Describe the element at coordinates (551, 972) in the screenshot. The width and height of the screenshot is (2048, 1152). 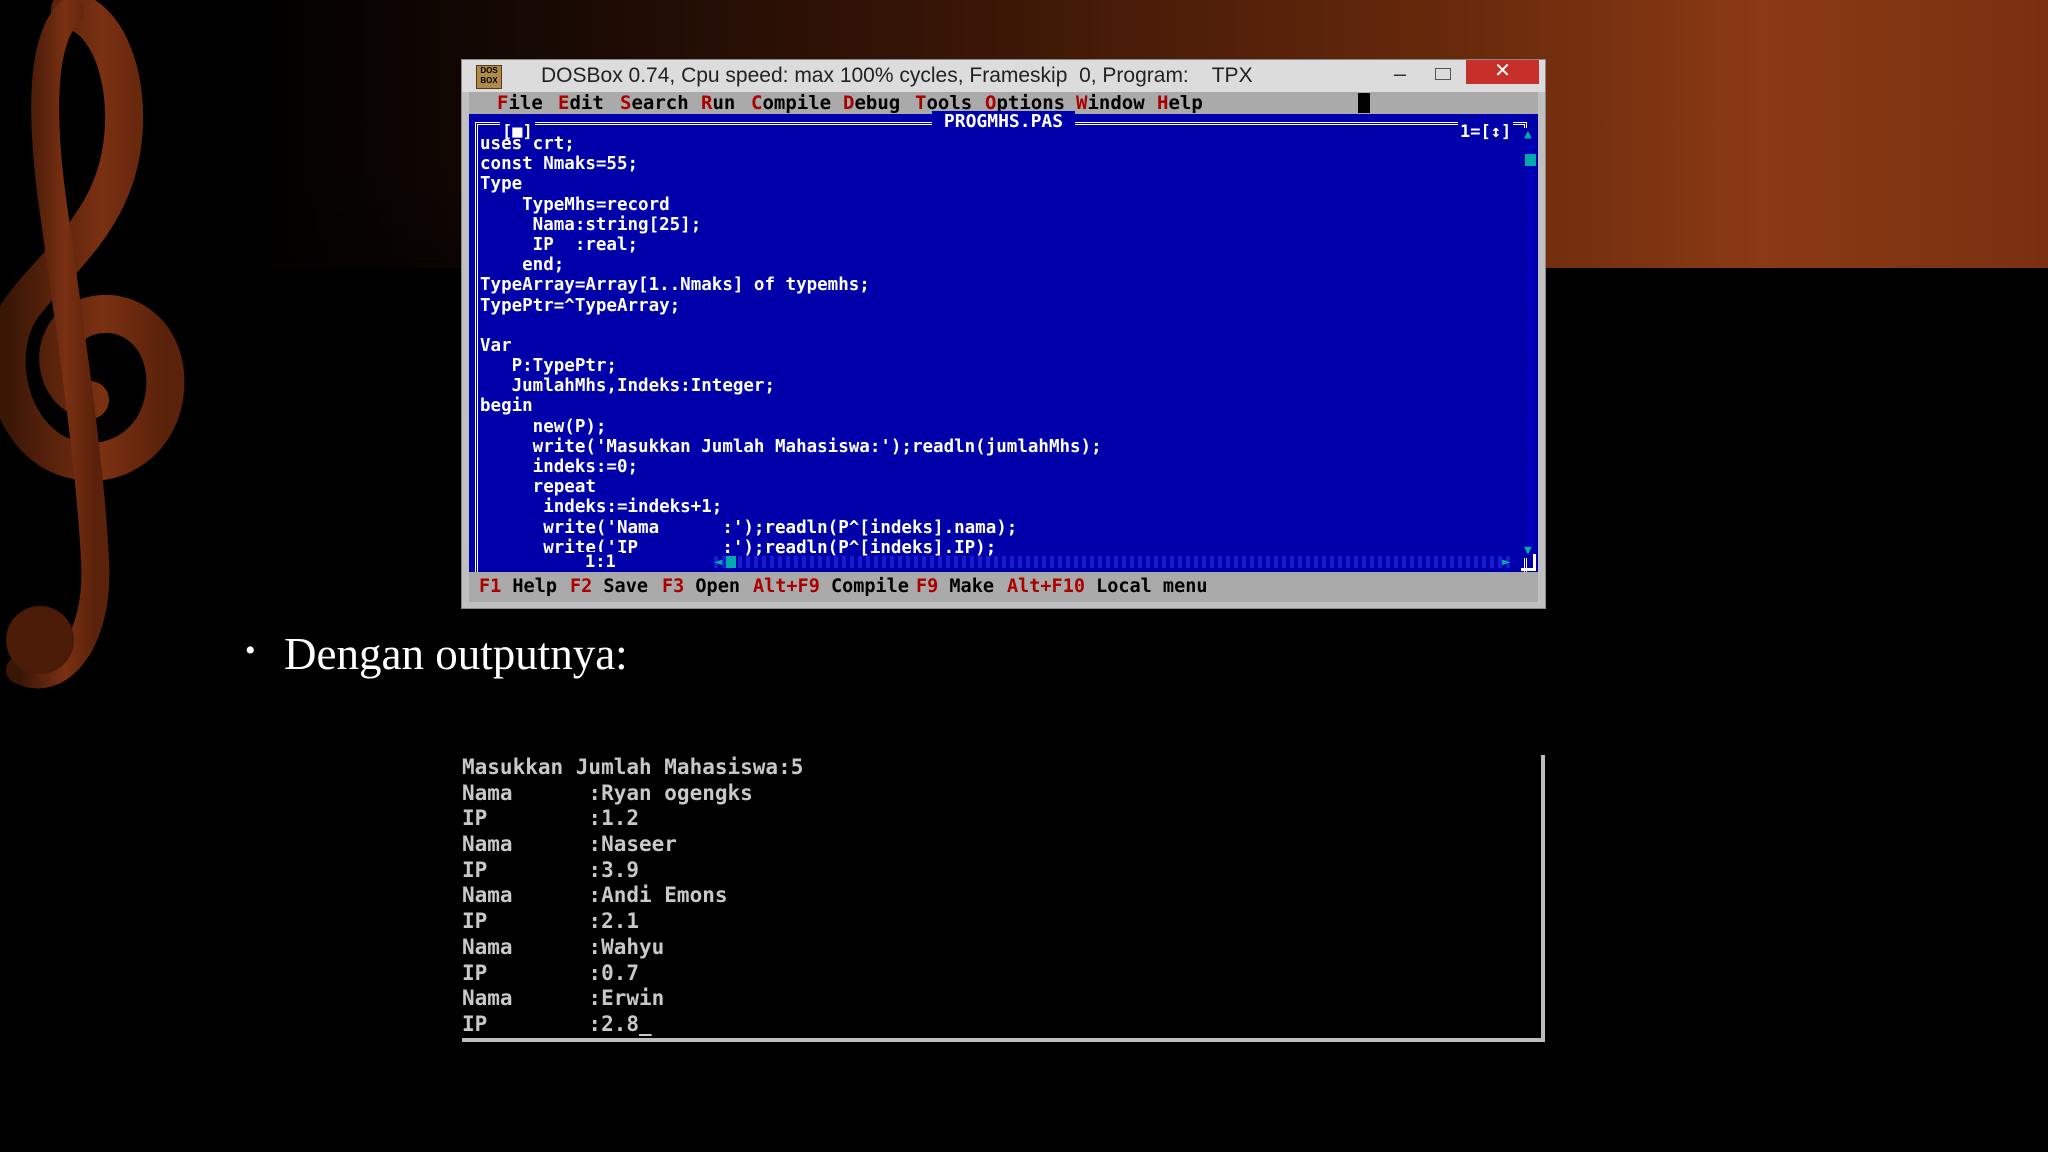
I see `output-line: IP :0.7` at that location.